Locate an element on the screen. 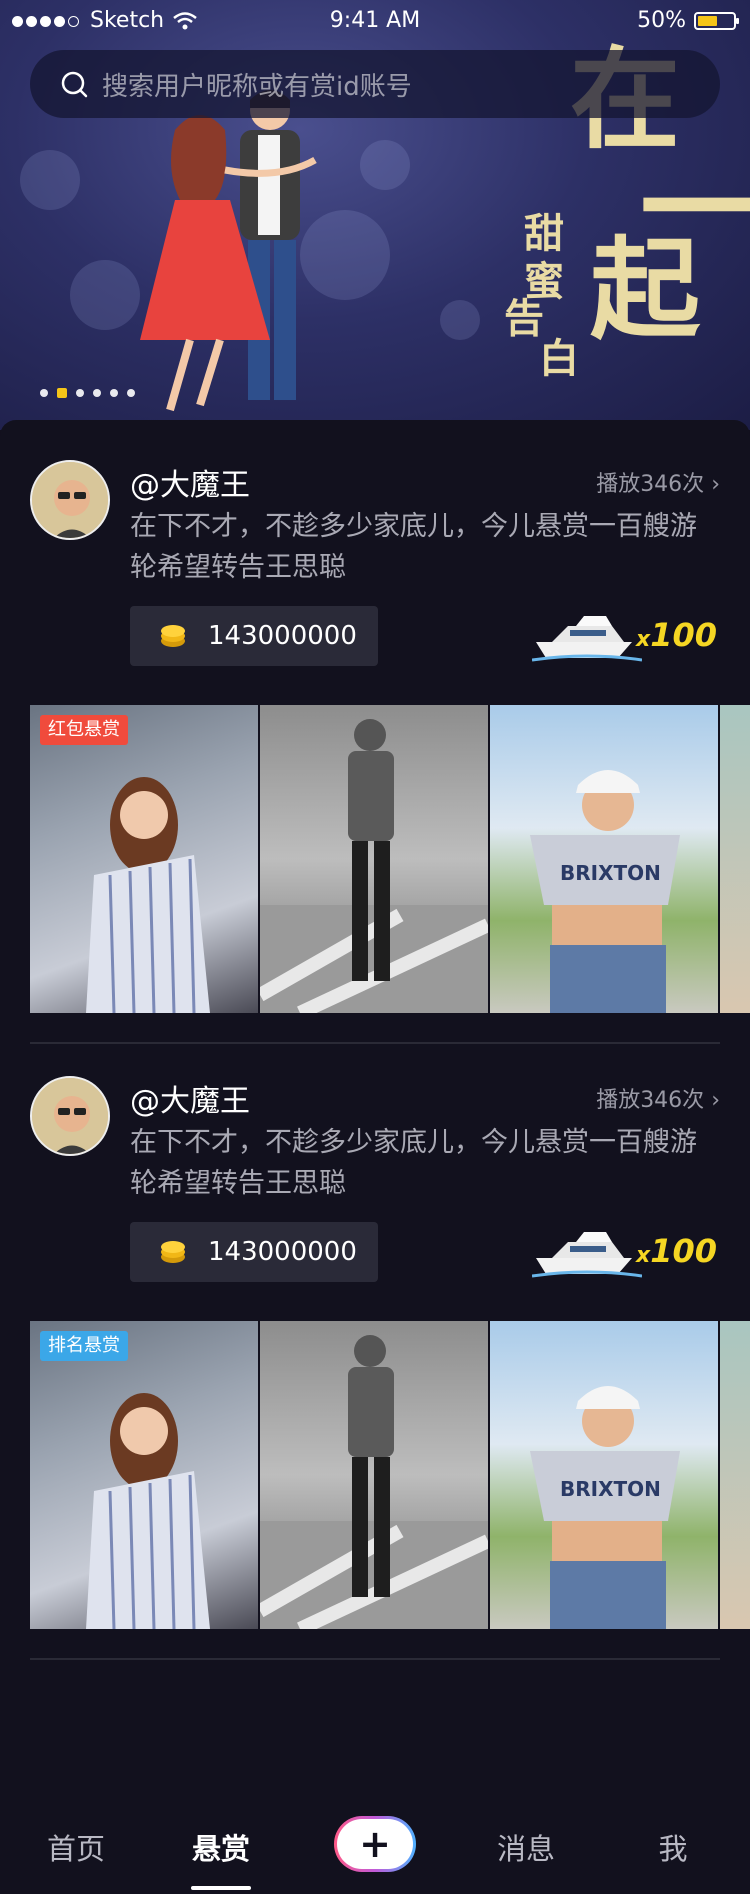 The image size is (750, 1894). battery-icon is located at coordinates (716, 20).